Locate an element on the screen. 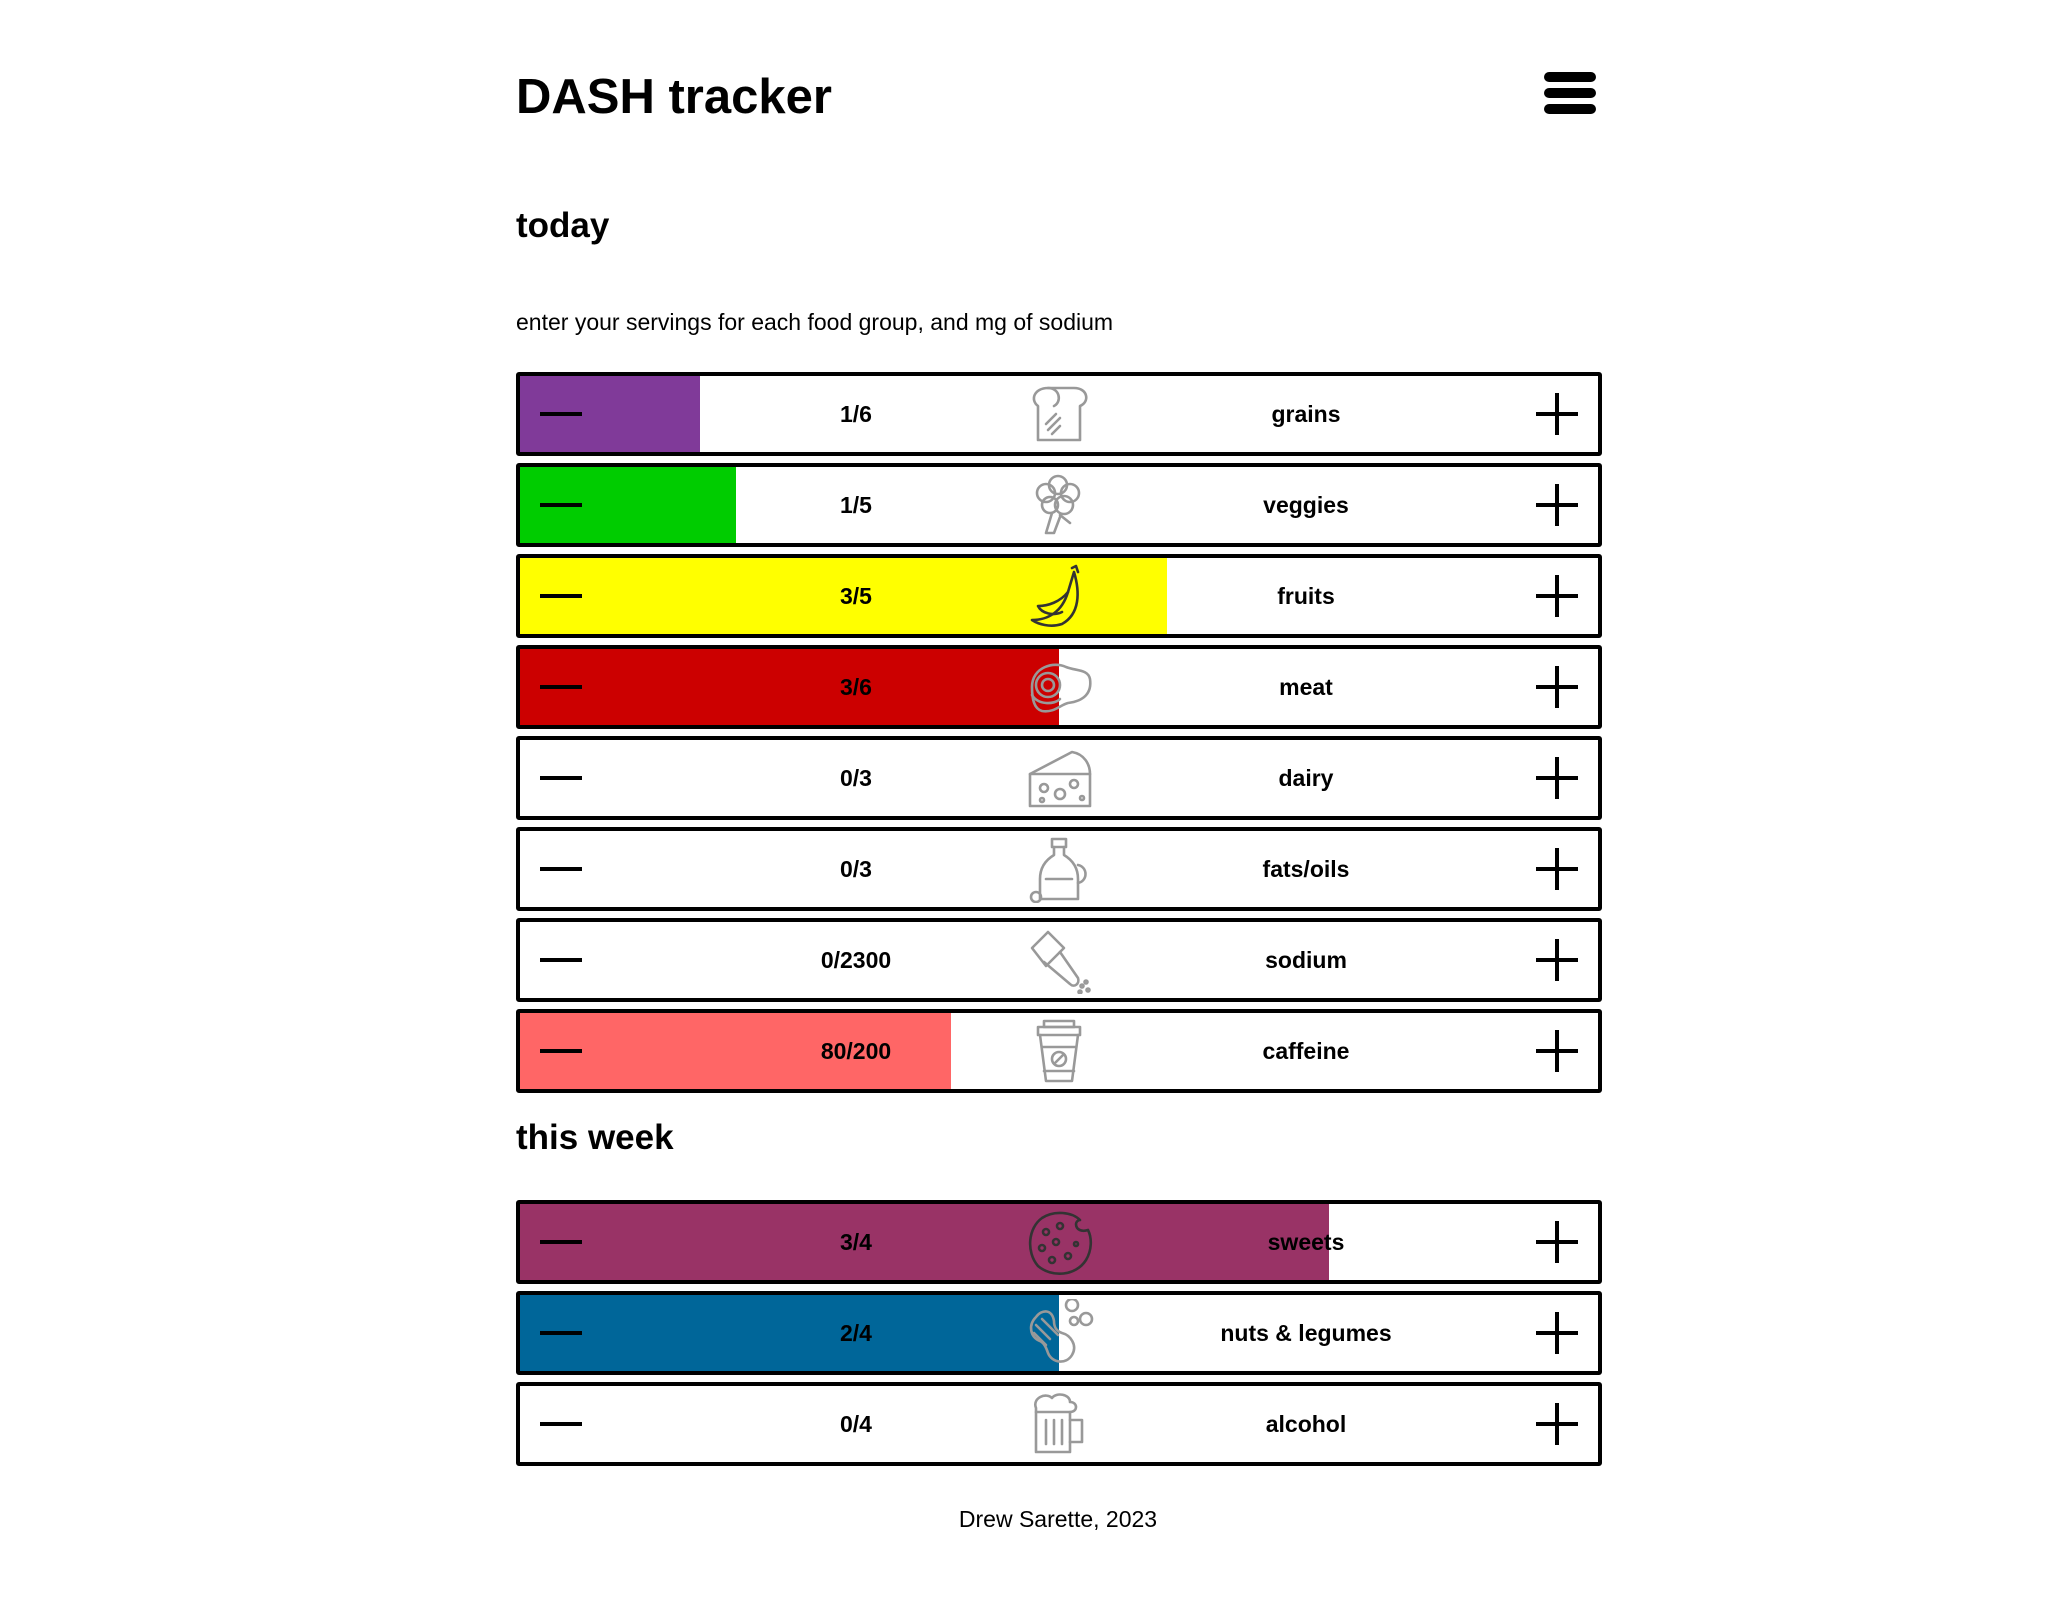 The height and width of the screenshot is (1613, 2048). beer-mug-icon is located at coordinates (1059, 1424).